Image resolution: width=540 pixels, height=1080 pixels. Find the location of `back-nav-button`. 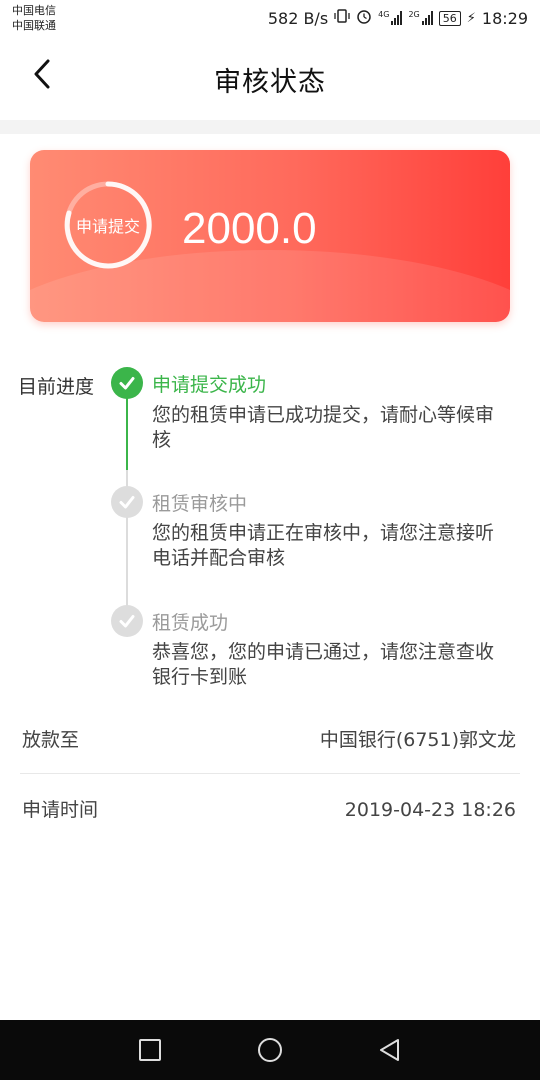

back-nav-button is located at coordinates (390, 1050).